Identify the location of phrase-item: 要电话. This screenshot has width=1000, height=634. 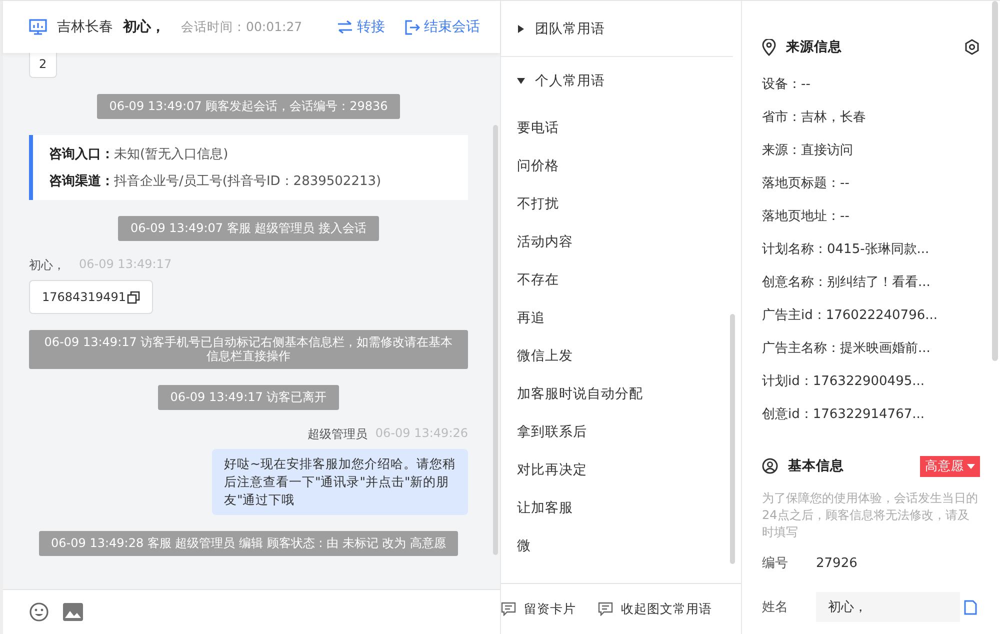
(621, 128).